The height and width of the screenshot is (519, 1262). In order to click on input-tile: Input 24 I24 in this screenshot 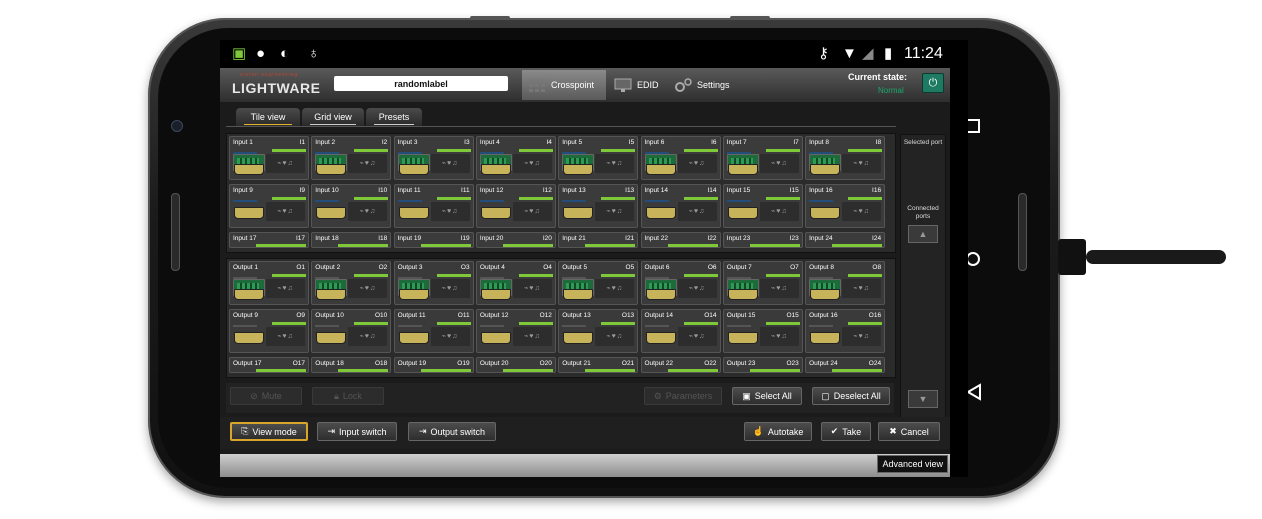, I will do `click(845, 240)`.